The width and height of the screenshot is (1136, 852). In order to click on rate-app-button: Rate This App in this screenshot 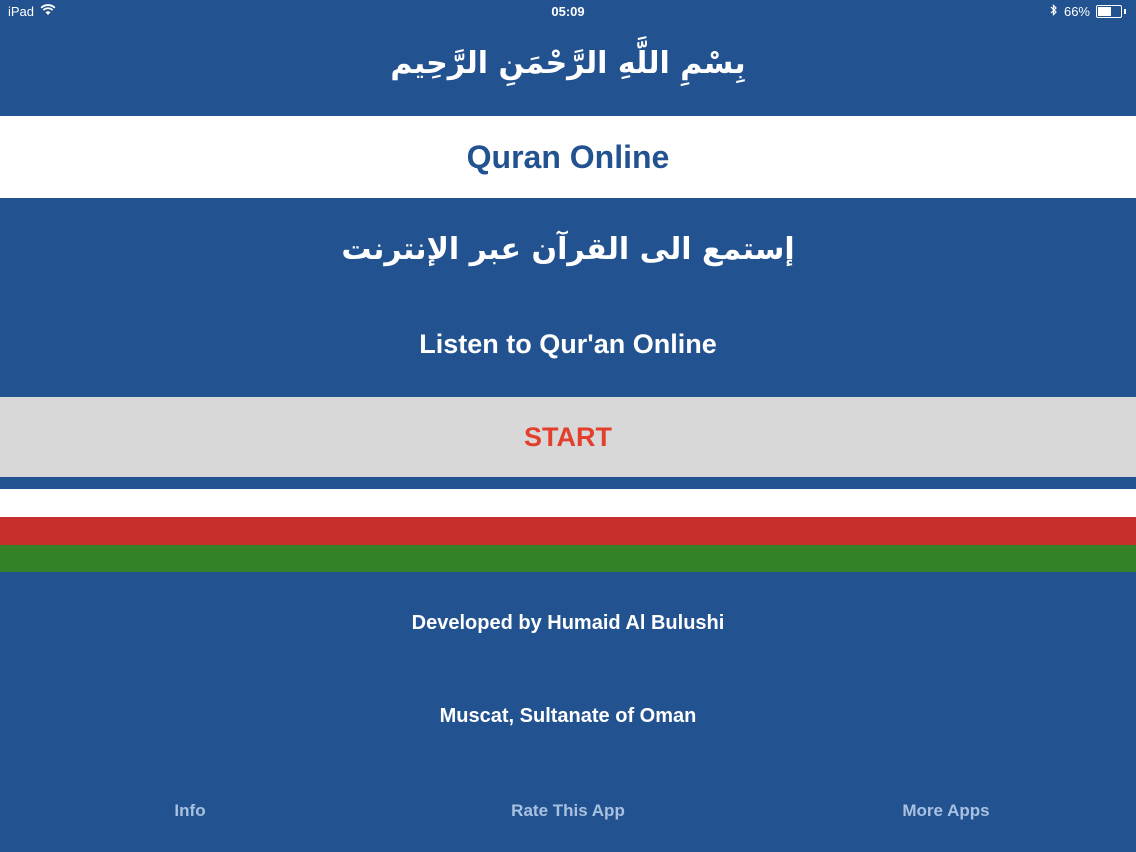, I will do `click(568, 811)`.